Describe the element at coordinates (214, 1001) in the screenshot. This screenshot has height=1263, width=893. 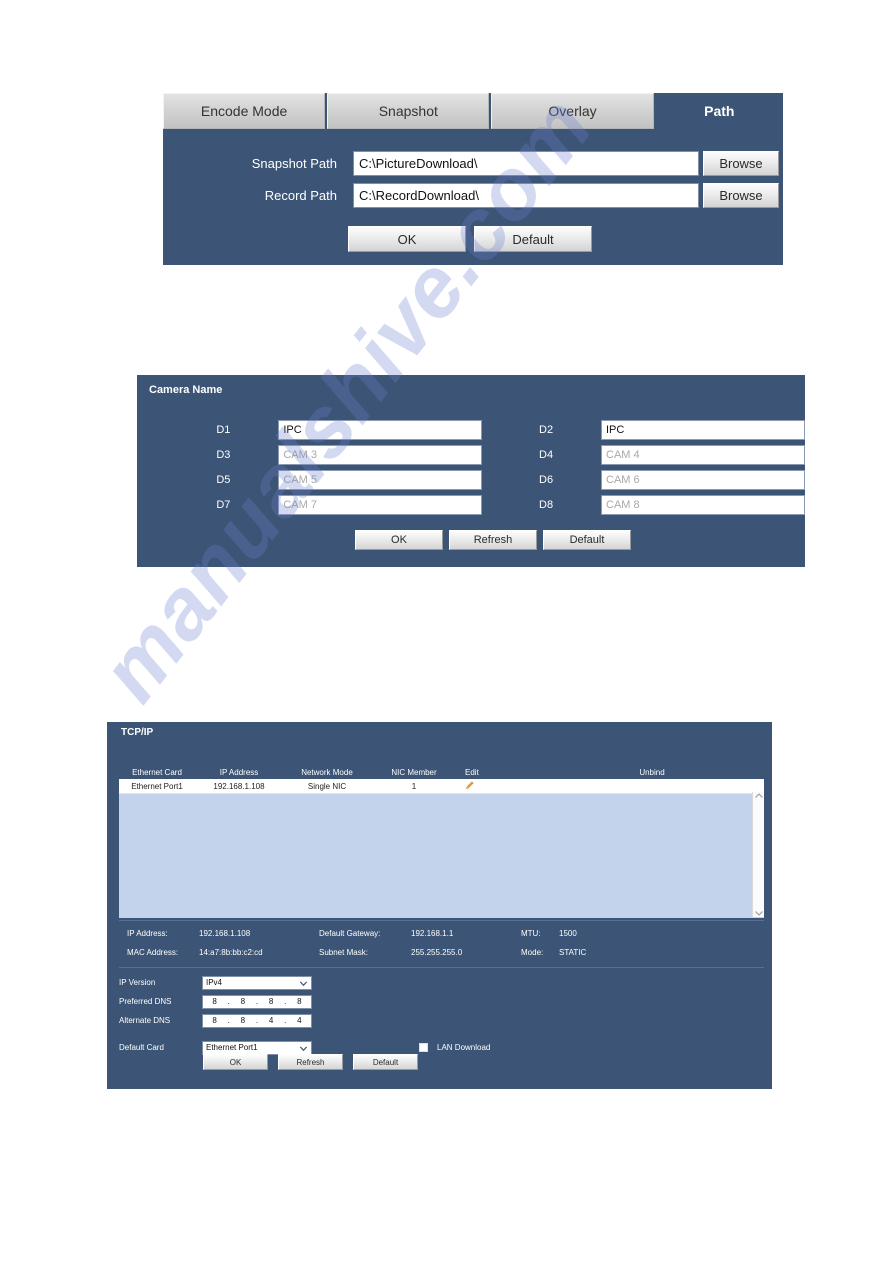
I see `preferred-dns-octet-1: 8` at that location.